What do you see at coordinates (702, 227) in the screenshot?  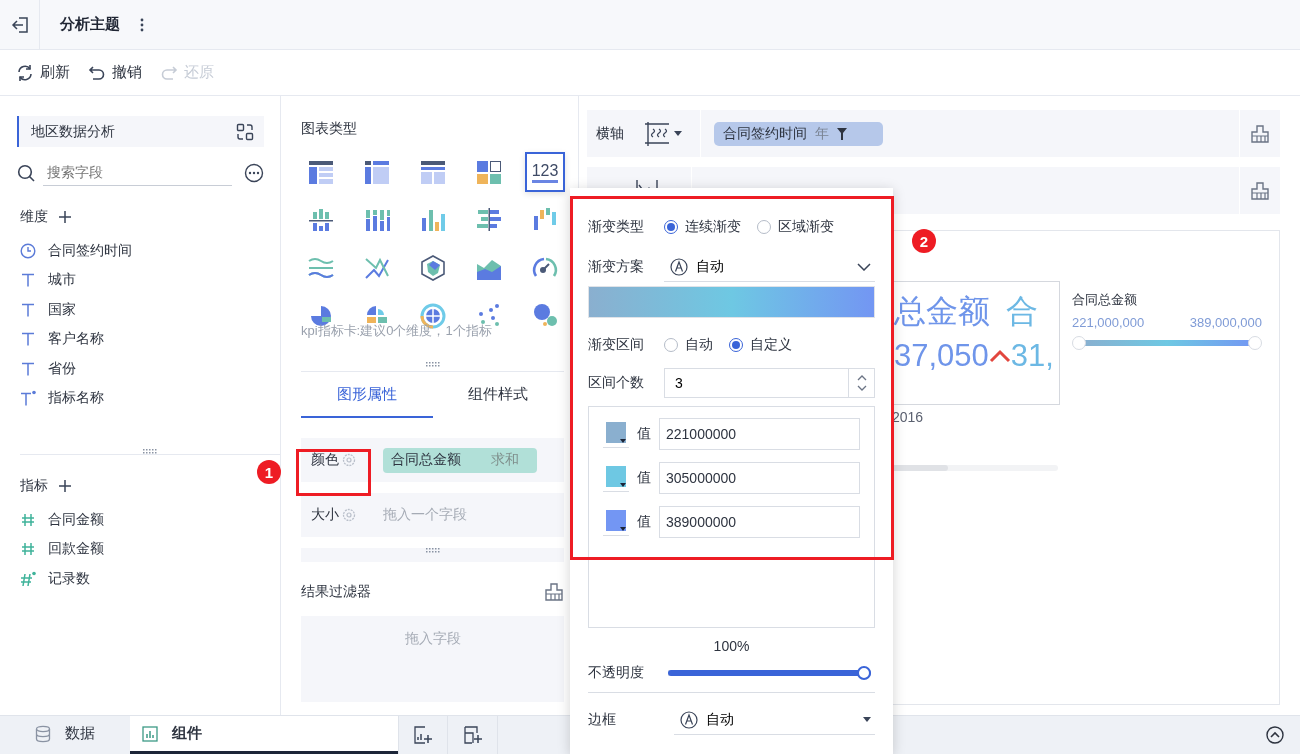 I see `radio-option: 连续渐变` at bounding box center [702, 227].